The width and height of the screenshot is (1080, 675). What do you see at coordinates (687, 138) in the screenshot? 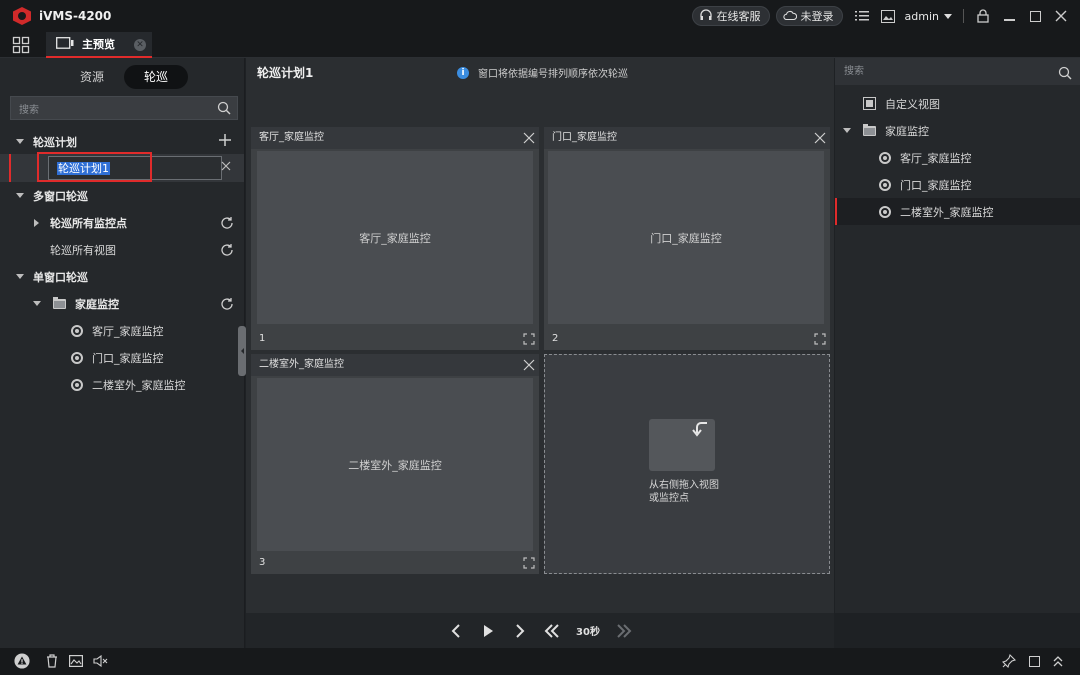
I see `view-header: 门口_家庭监控` at bounding box center [687, 138].